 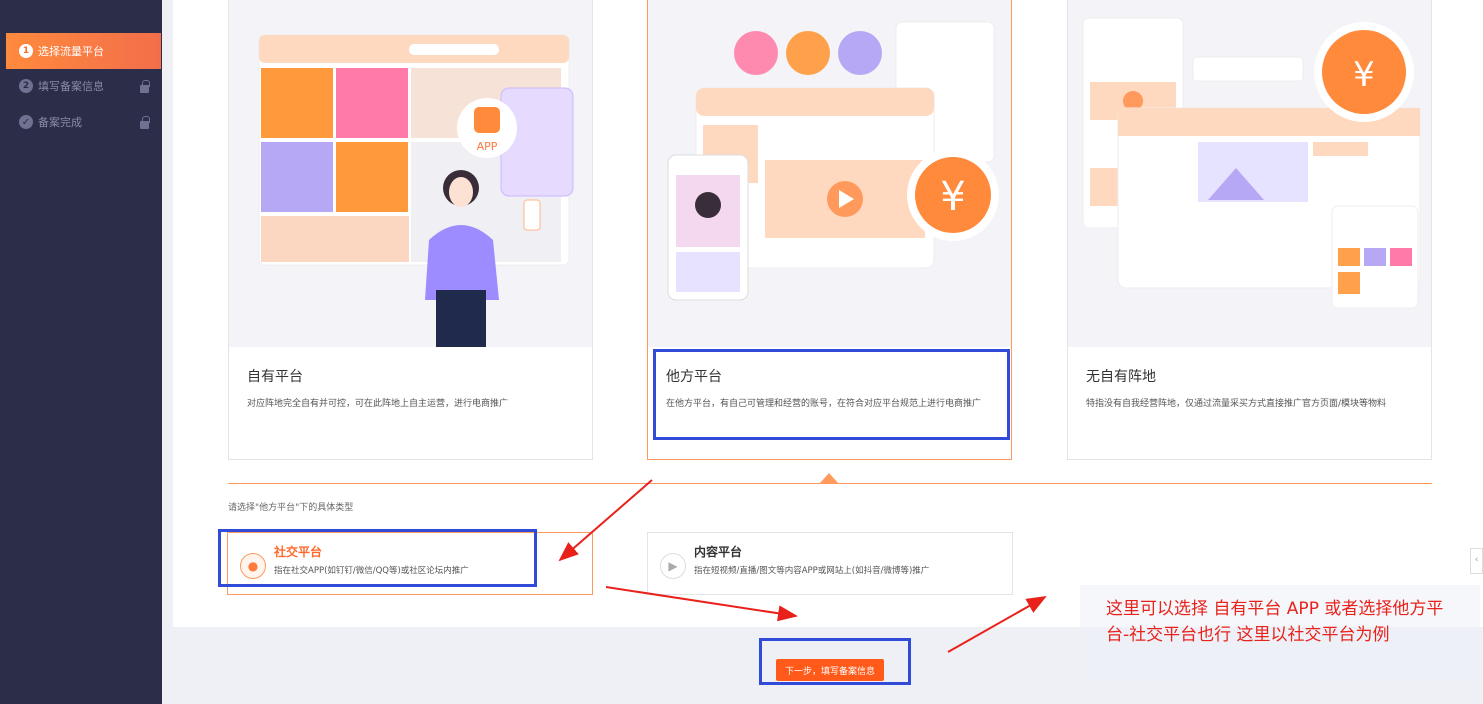 What do you see at coordinates (997, 624) in the screenshot?
I see `arrow-from-note` at bounding box center [997, 624].